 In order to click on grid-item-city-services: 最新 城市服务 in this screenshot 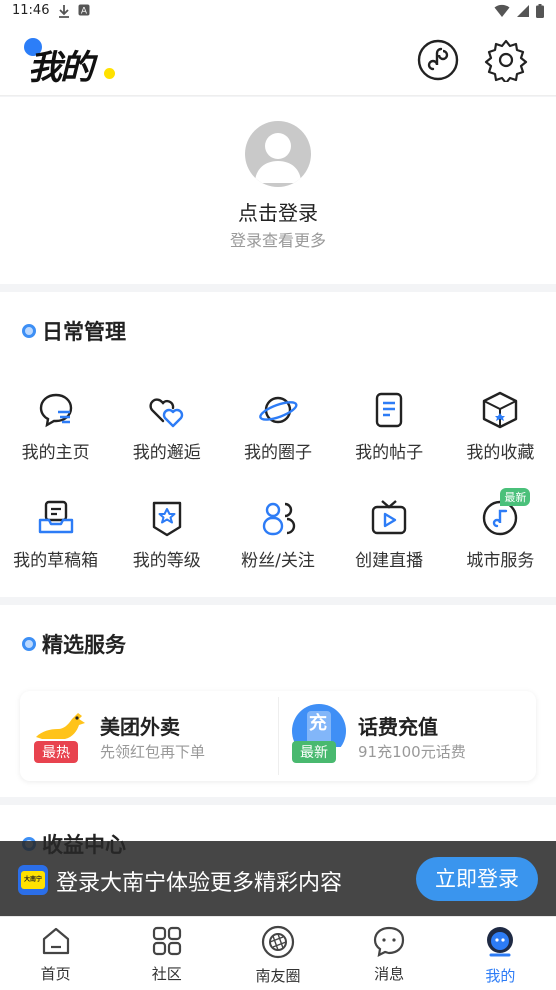, I will do `click(500, 542)`.